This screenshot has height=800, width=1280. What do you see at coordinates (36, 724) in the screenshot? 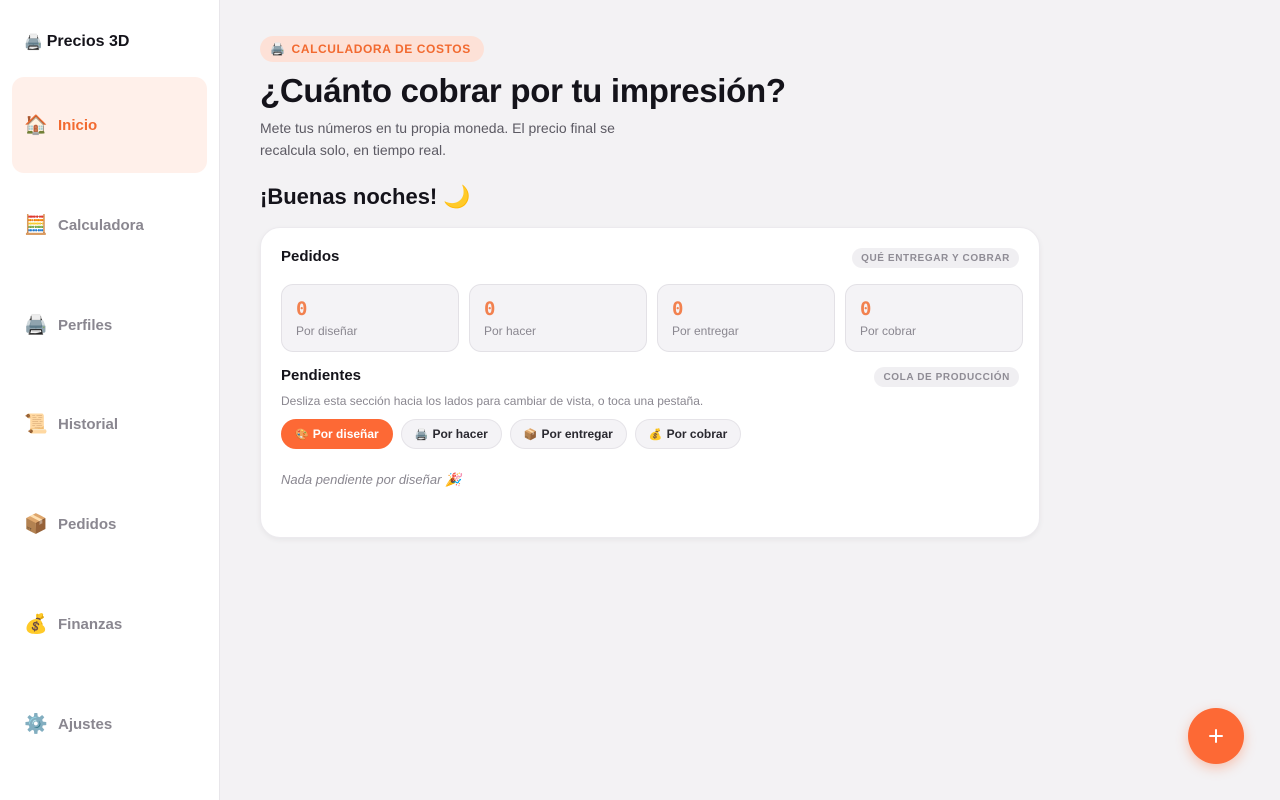
I see `gear-icon: ⚙️` at bounding box center [36, 724].